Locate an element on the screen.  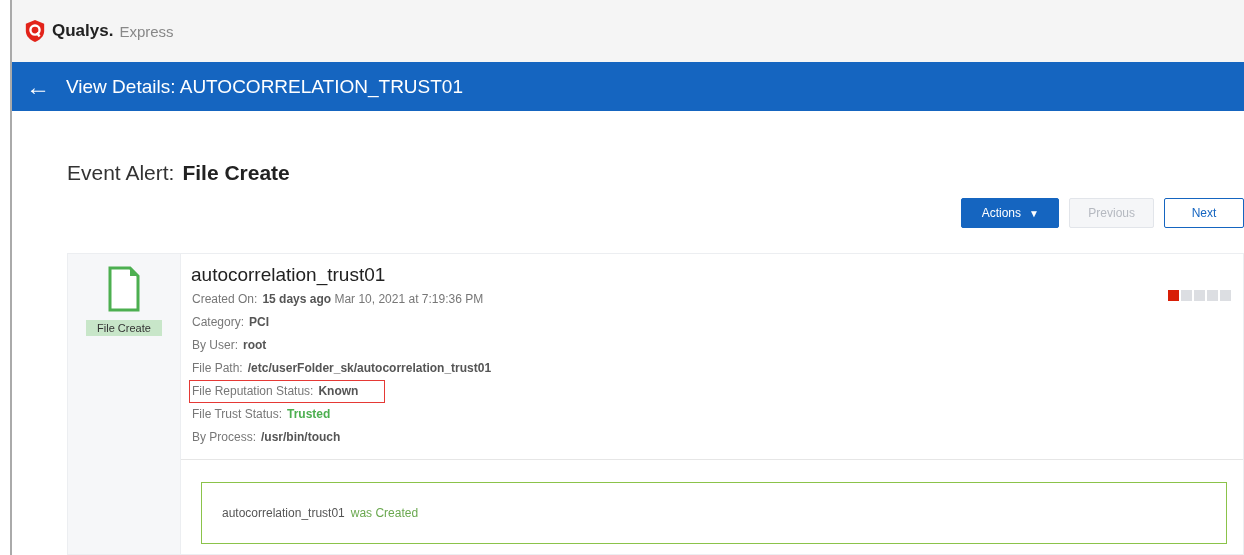
detail-row-text: Category: PCI is located at coordinates (231, 322).